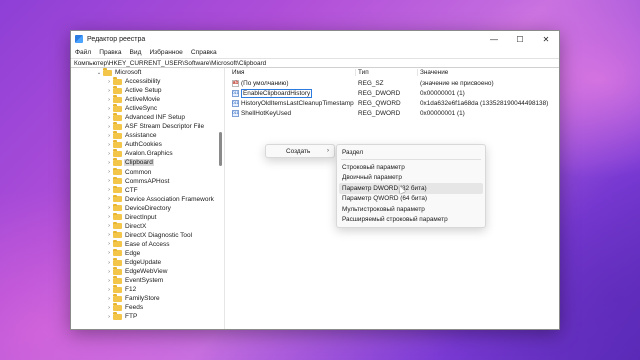  Describe the element at coordinates (131, 317) in the screenshot. I see `tree-item-label: FTP` at that location.